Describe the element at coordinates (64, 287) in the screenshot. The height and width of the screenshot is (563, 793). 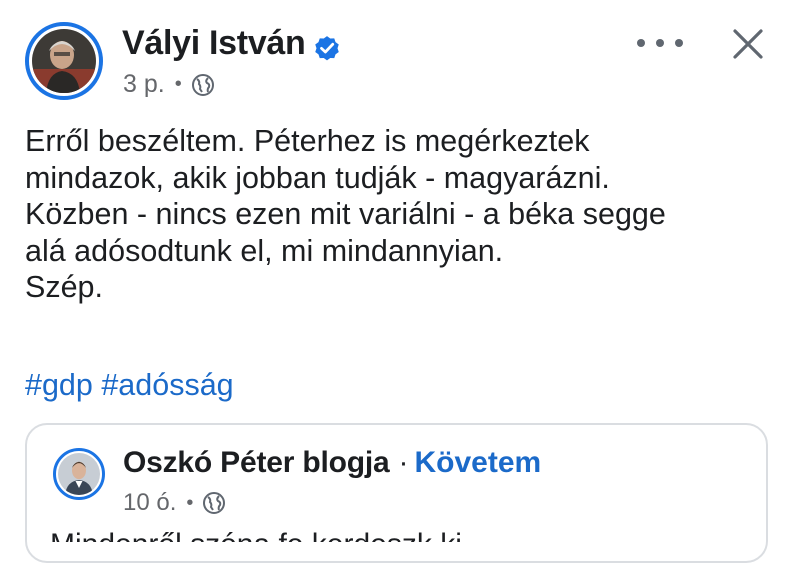
I see `post-text-line: Szép.` at that location.